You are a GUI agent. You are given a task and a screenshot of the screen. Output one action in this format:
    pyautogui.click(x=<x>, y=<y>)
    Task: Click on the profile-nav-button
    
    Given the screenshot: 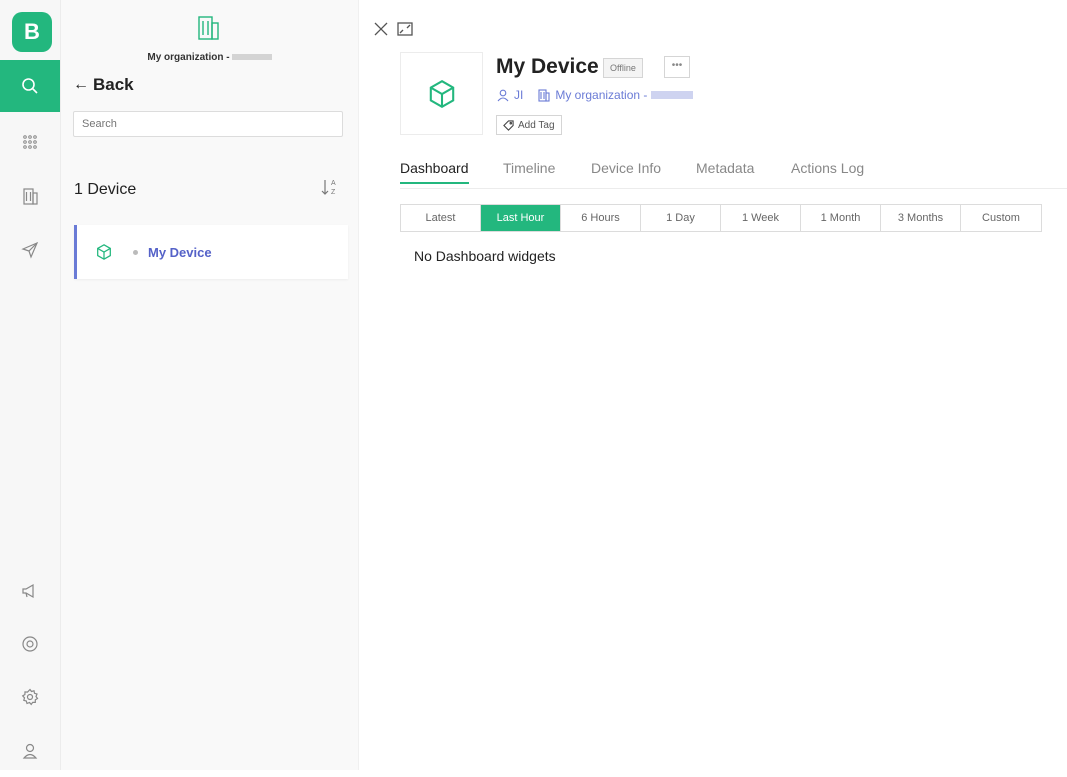 What is the action you would take?
    pyautogui.click(x=30, y=751)
    